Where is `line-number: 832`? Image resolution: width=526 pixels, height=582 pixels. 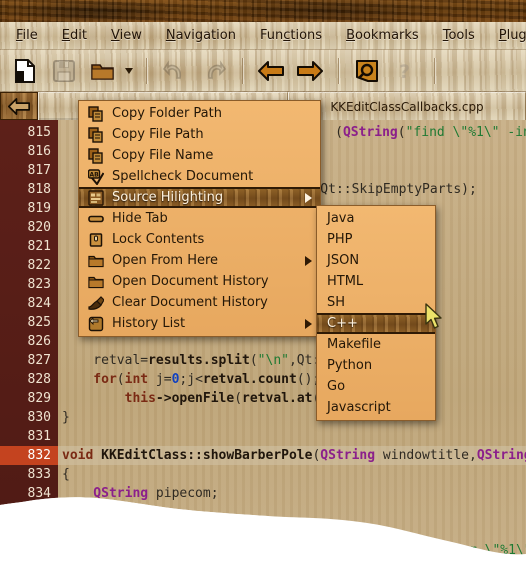 line-number: 832 is located at coordinates (29, 455).